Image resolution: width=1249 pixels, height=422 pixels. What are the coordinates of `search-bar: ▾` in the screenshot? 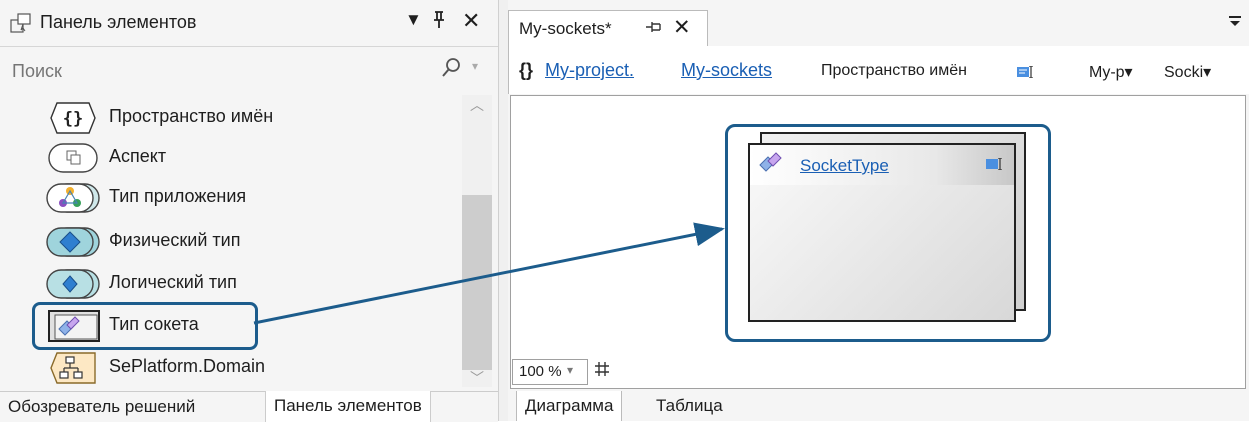 It's located at (249, 71).